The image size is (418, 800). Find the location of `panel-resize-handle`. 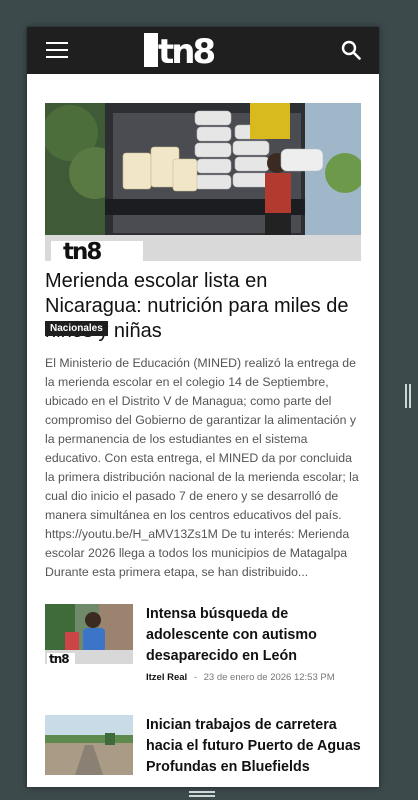

panel-resize-handle is located at coordinates (408, 396).